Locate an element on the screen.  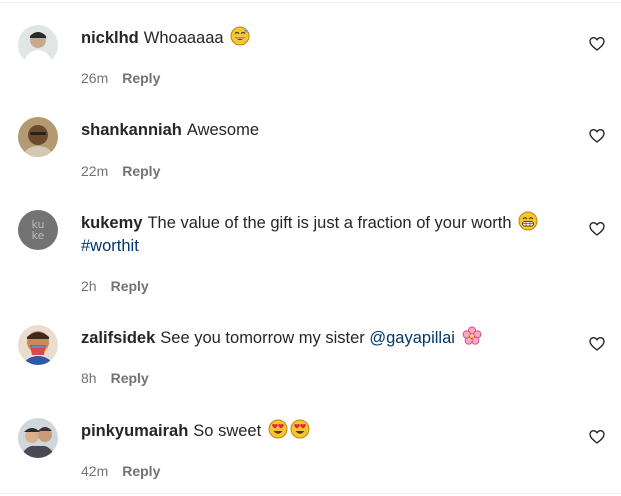
comment-time: 22m is located at coordinates (94, 171).